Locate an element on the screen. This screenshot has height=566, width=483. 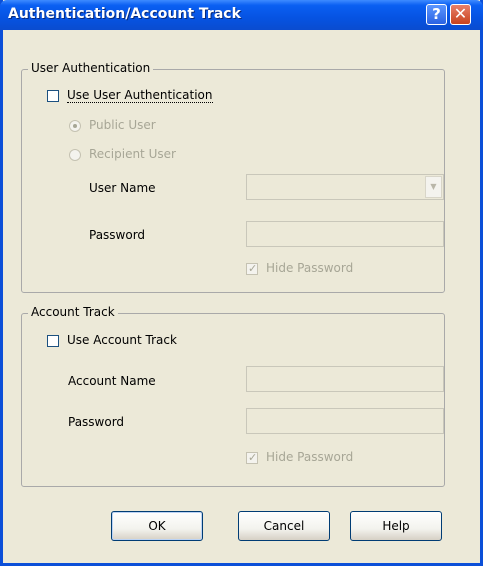
user-hide-password-checkbox: ✓ is located at coordinates (252, 268).